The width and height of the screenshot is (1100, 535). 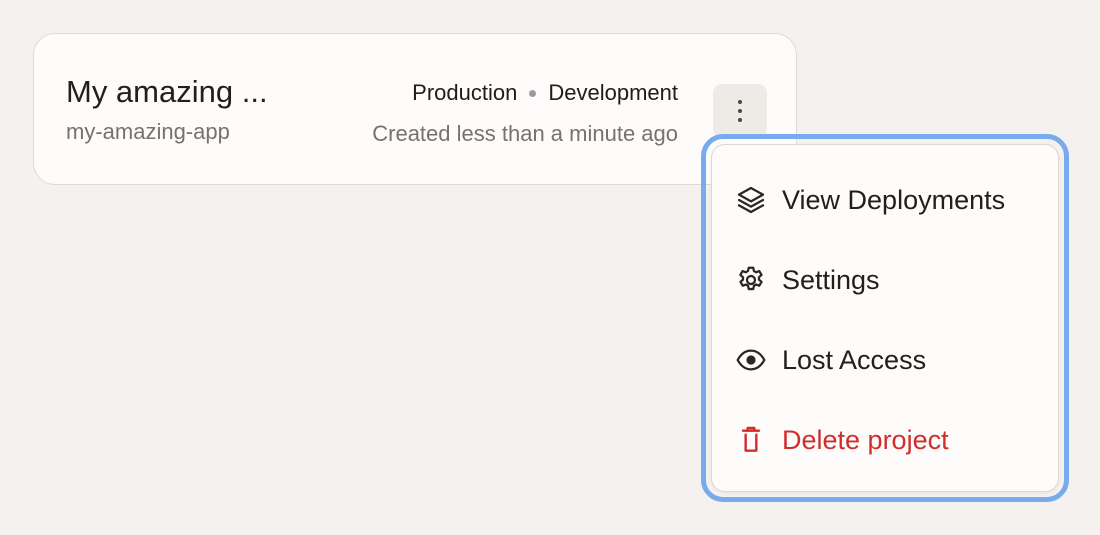 What do you see at coordinates (533, 93) in the screenshot?
I see `separator-dot` at bounding box center [533, 93].